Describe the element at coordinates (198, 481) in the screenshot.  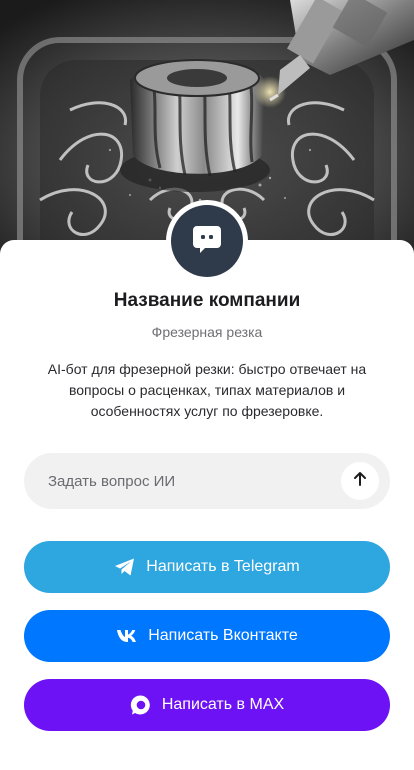
I see `ask-ai-input` at that location.